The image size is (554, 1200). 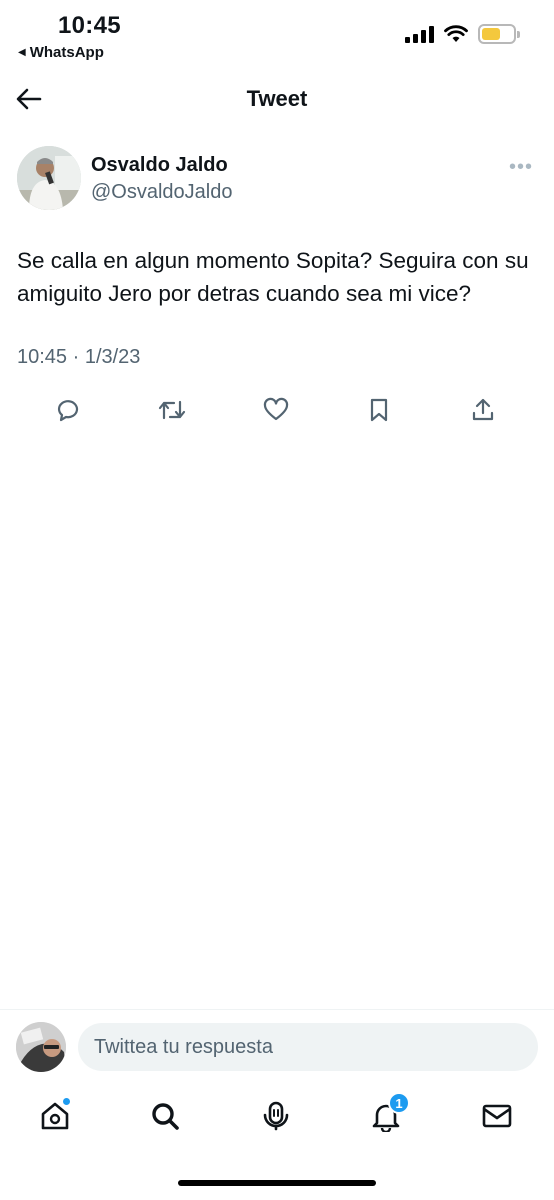 I want to click on more-dots-icon: •••, so click(x=521, y=167).